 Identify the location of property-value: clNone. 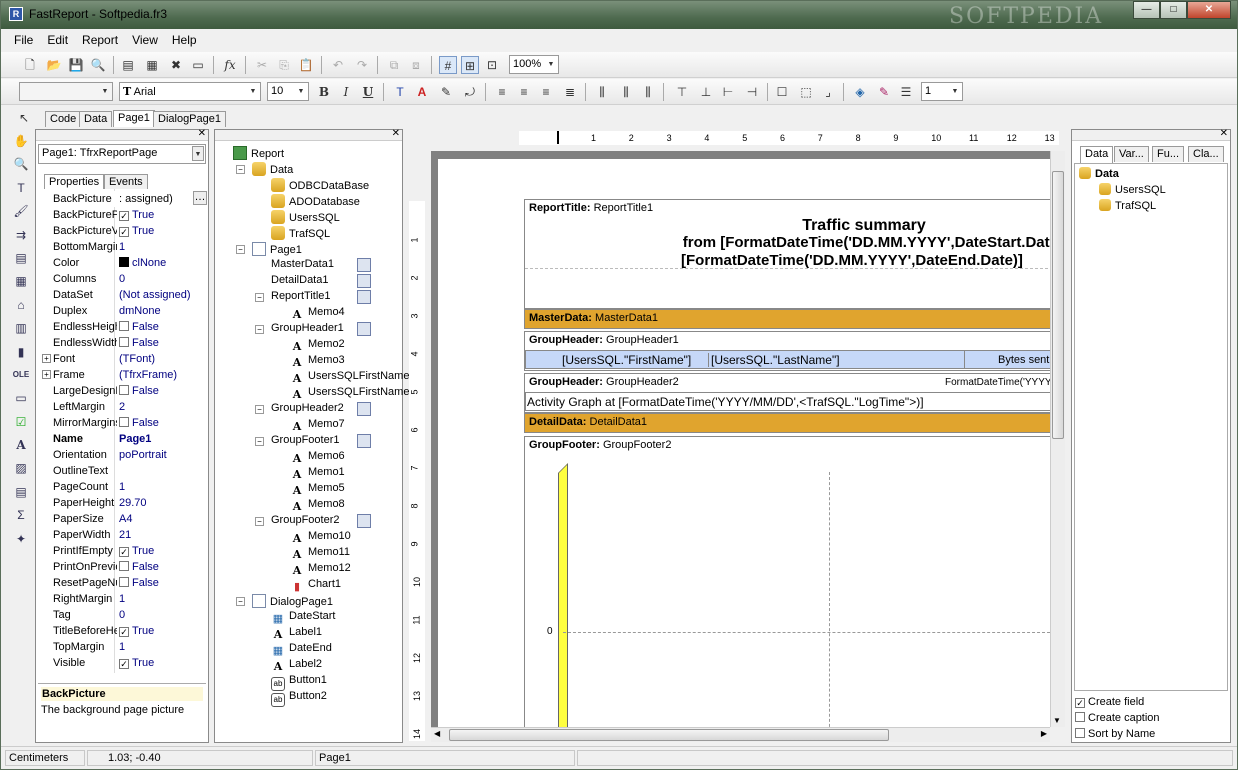
(142, 263).